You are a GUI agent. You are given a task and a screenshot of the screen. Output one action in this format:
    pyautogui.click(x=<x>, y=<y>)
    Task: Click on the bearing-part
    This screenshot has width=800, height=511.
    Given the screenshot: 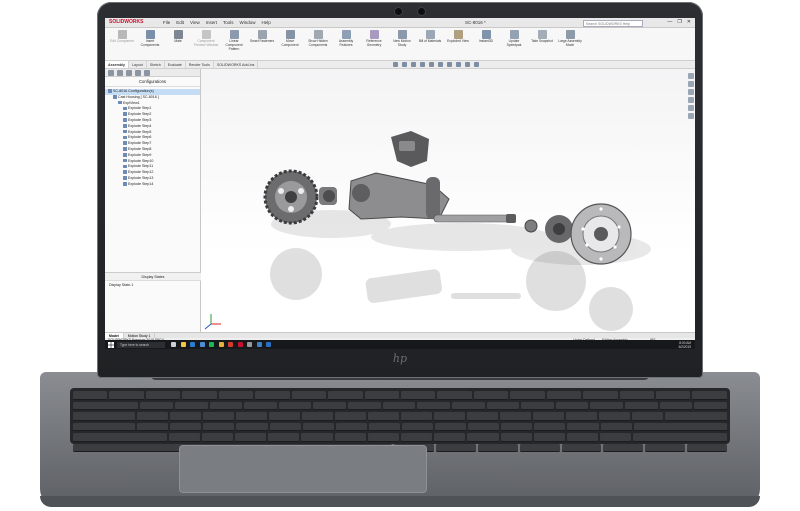 What is the action you would take?
    pyautogui.click(x=531, y=226)
    